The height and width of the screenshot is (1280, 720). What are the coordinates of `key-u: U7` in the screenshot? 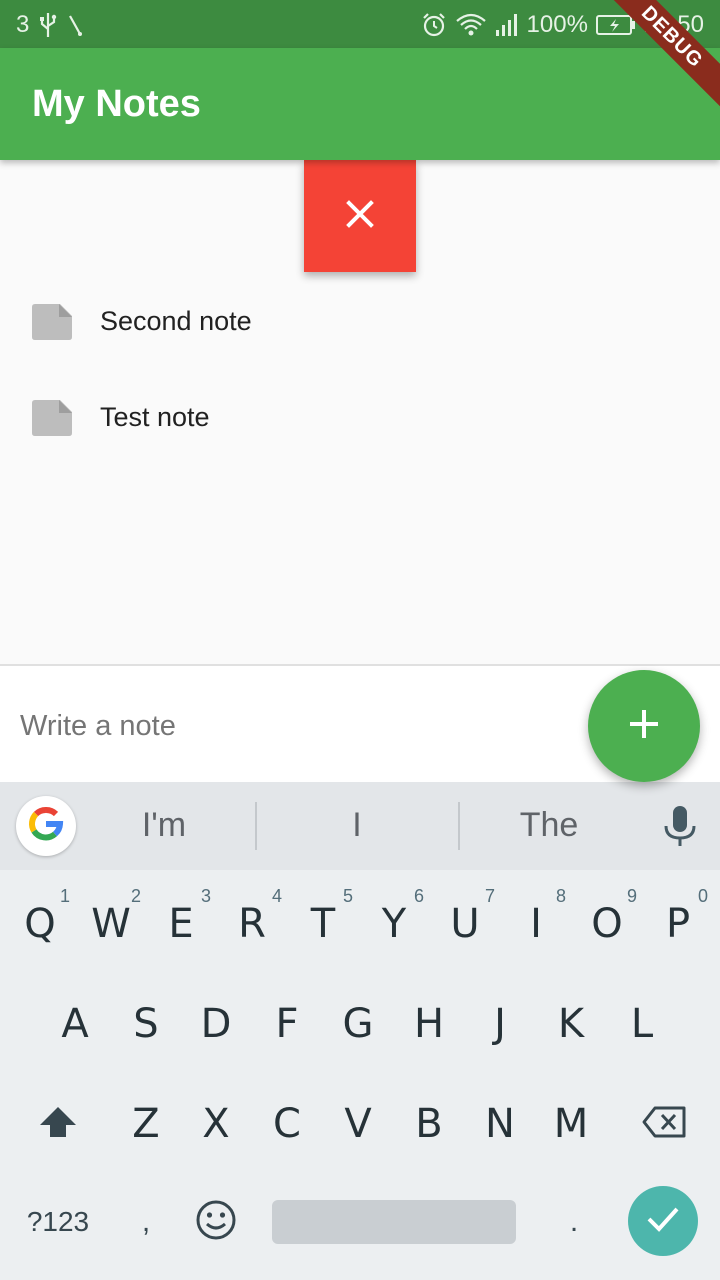 It's located at (465, 924).